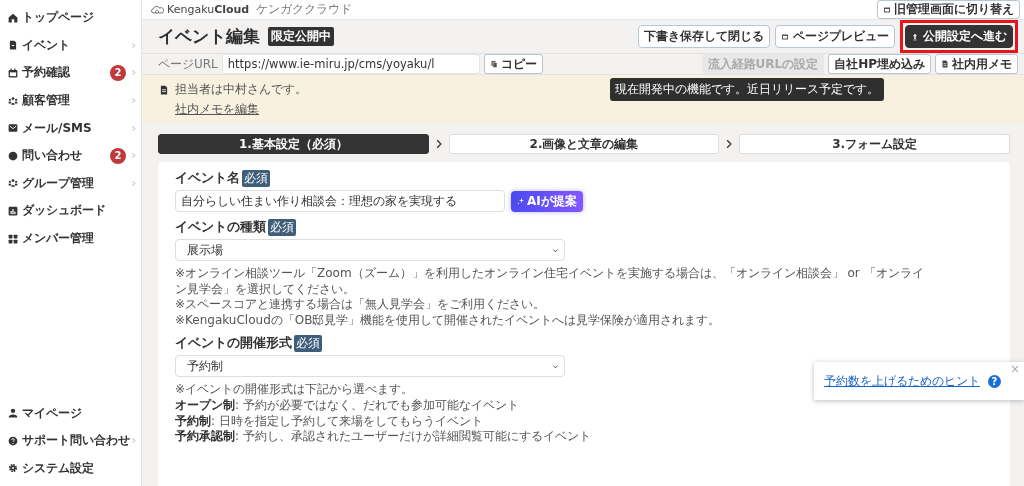 This screenshot has width=1024, height=486. Describe the element at coordinates (64, 211) in the screenshot. I see `nav-label: ダッシュボード` at that location.